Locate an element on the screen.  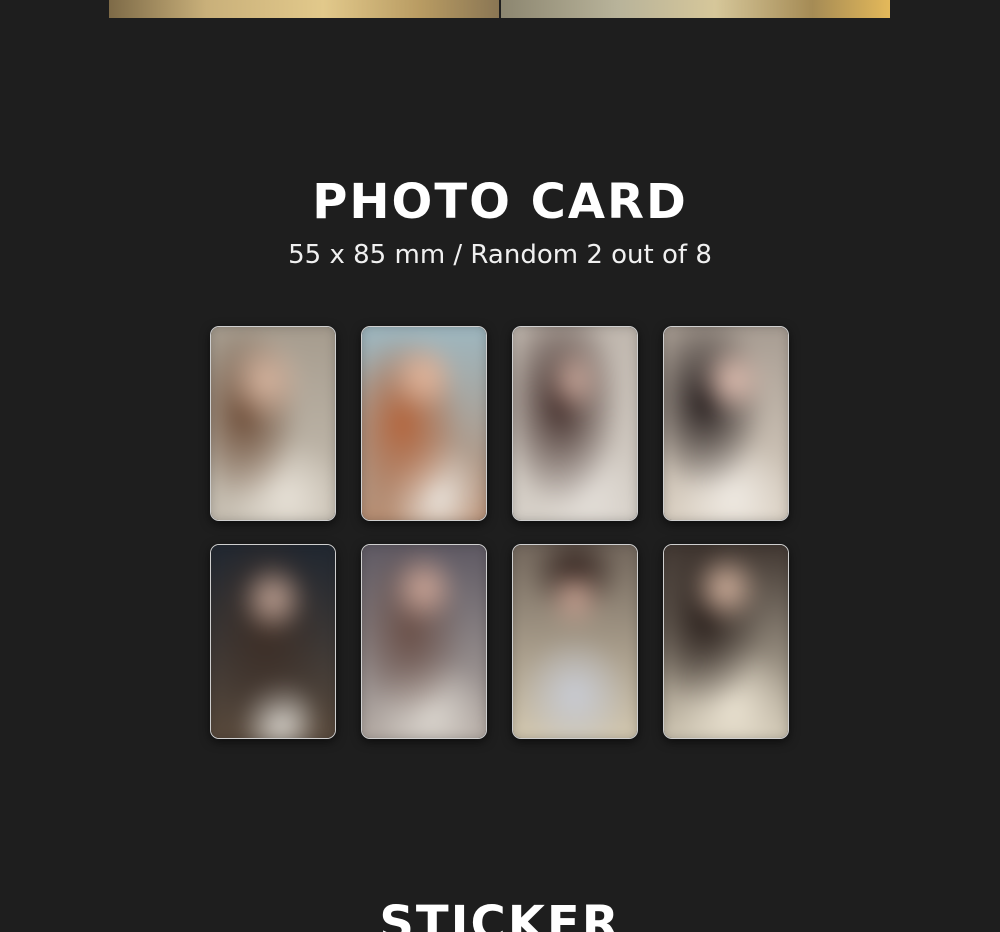
top-banner-image-right is located at coordinates (695, 9).